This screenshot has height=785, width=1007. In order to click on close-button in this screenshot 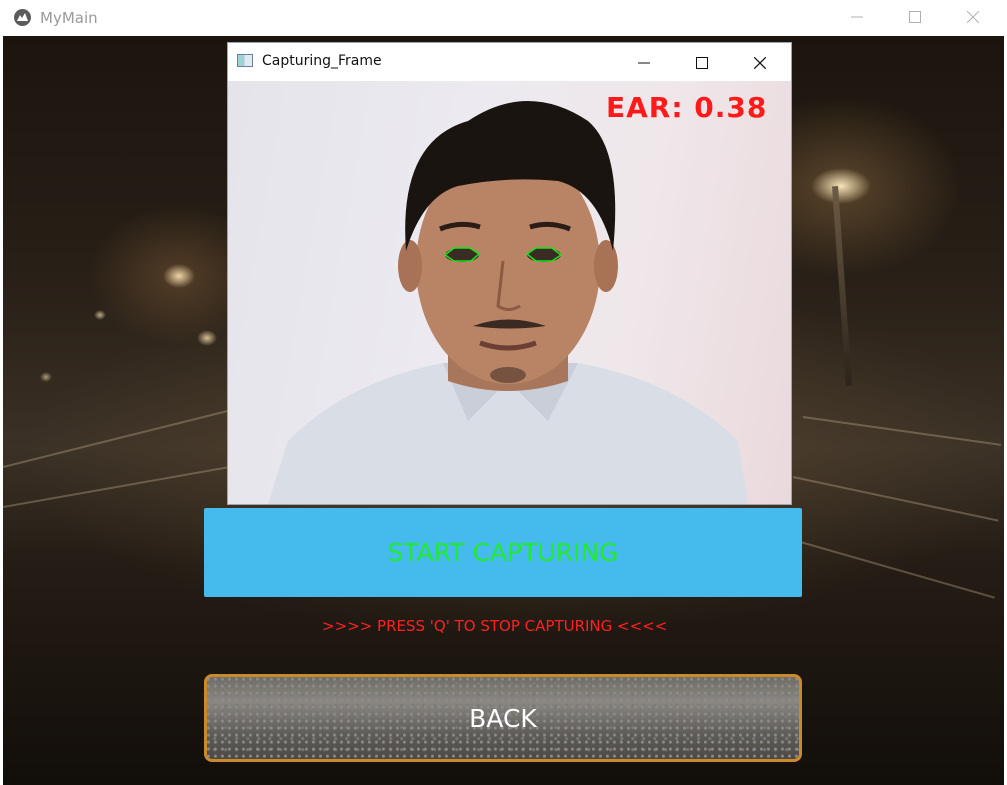, I will do `click(973, 17)`.